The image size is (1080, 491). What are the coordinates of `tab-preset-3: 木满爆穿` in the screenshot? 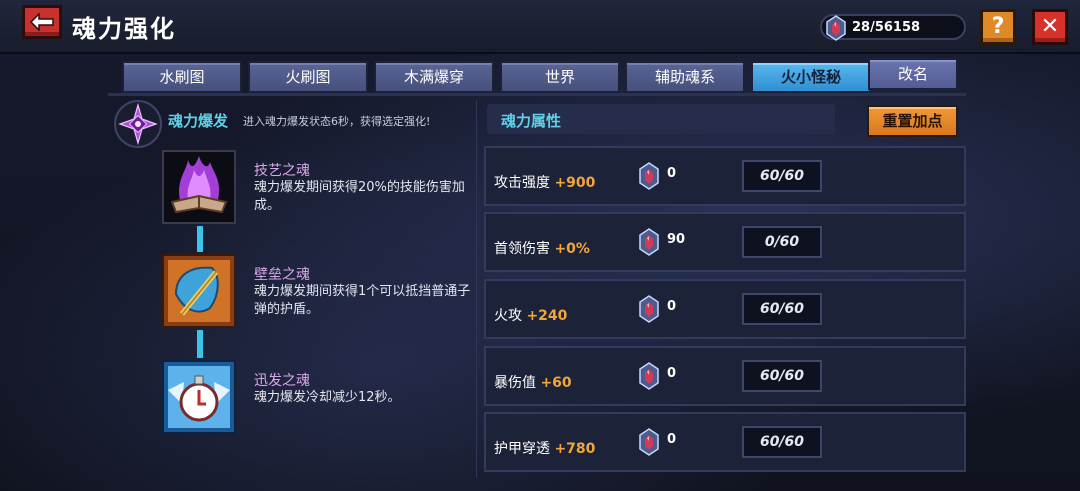 It's located at (434, 77).